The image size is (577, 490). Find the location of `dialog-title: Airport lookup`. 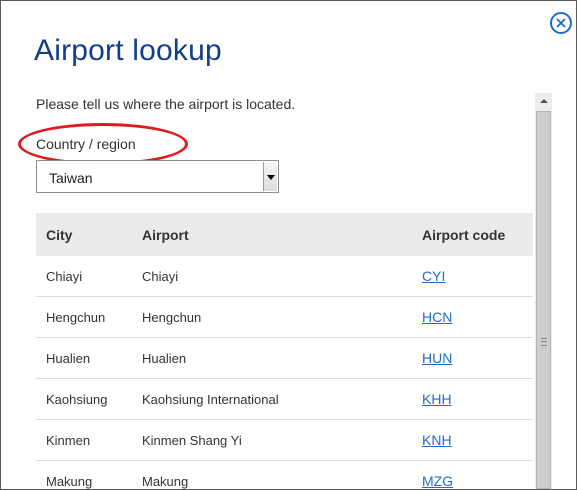

dialog-title: Airport lookup is located at coordinates (128, 50).